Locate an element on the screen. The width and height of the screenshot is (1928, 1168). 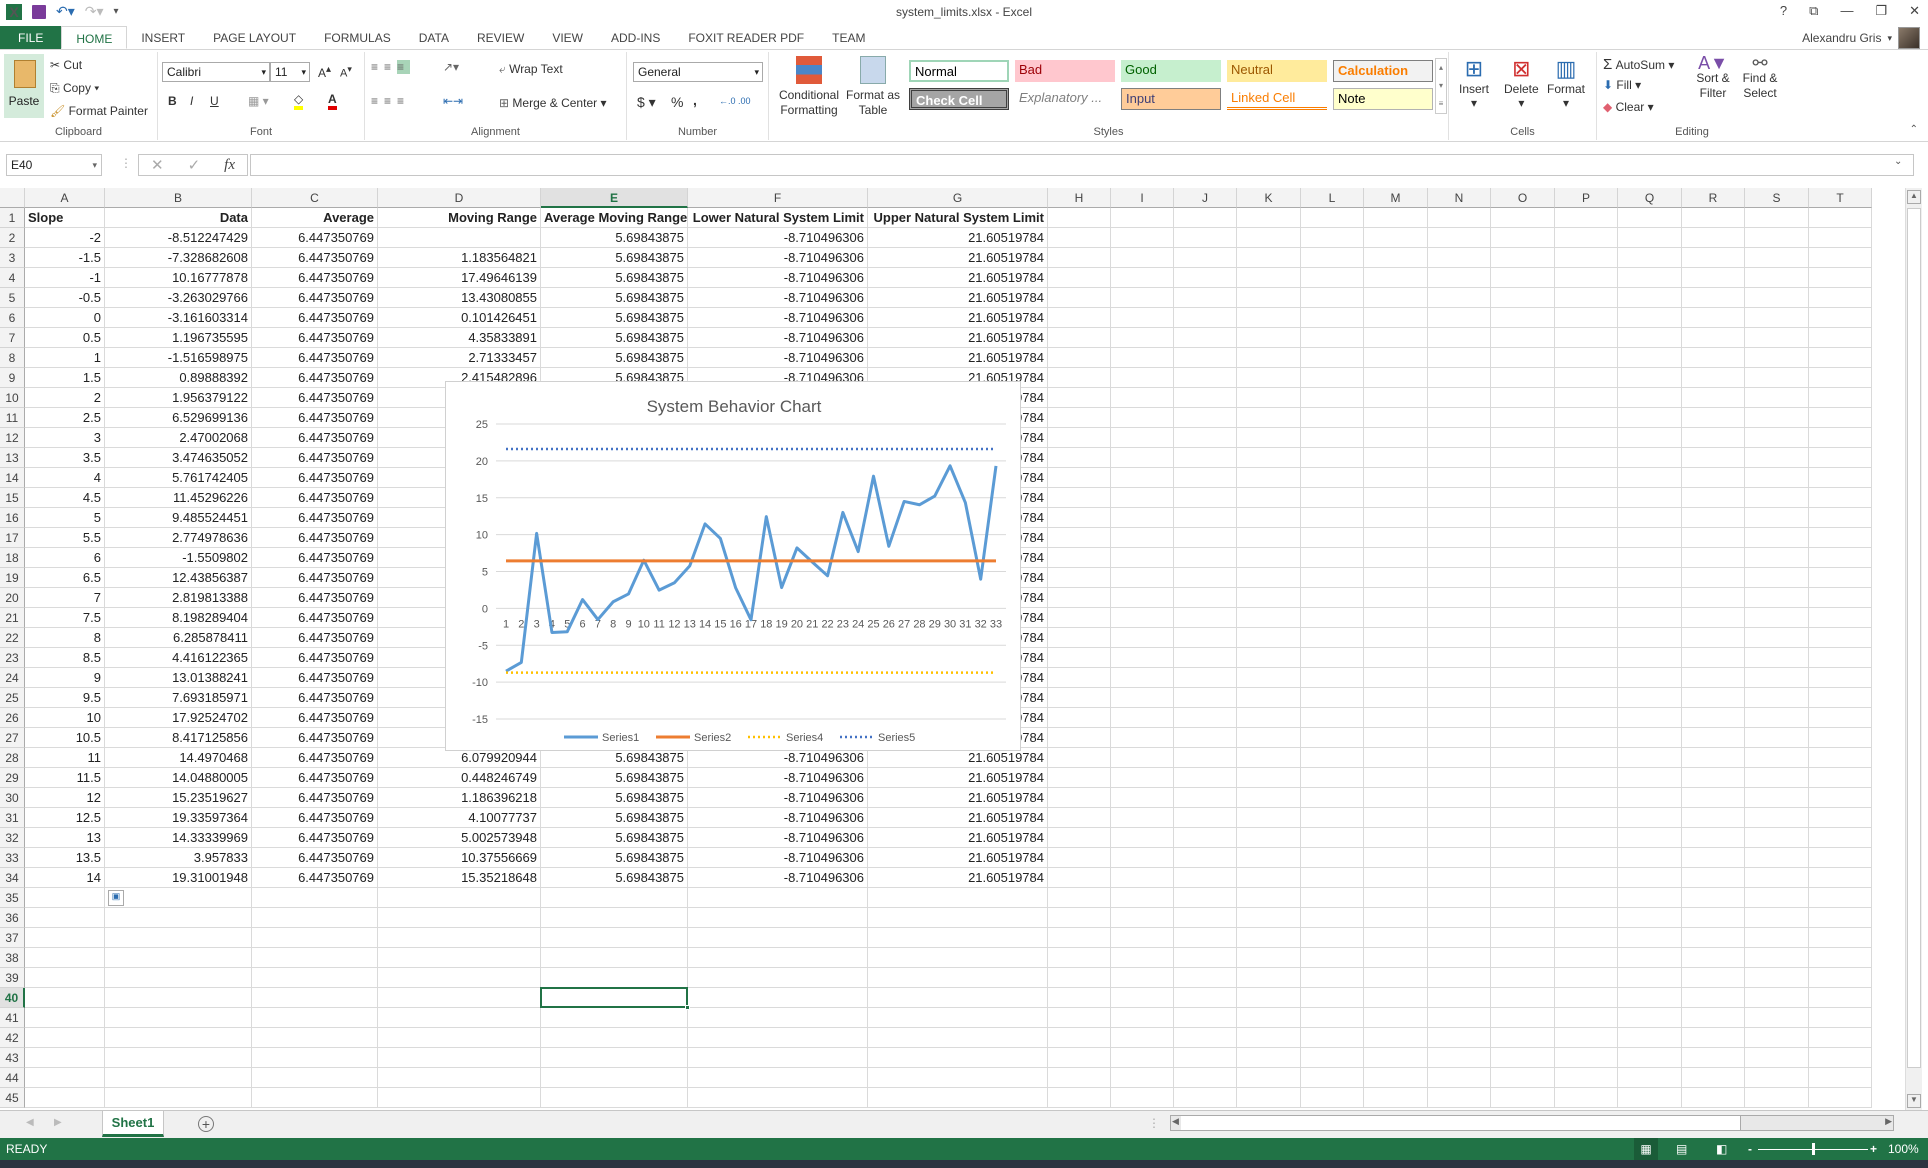
row-header: 44 is located at coordinates (12, 1078).